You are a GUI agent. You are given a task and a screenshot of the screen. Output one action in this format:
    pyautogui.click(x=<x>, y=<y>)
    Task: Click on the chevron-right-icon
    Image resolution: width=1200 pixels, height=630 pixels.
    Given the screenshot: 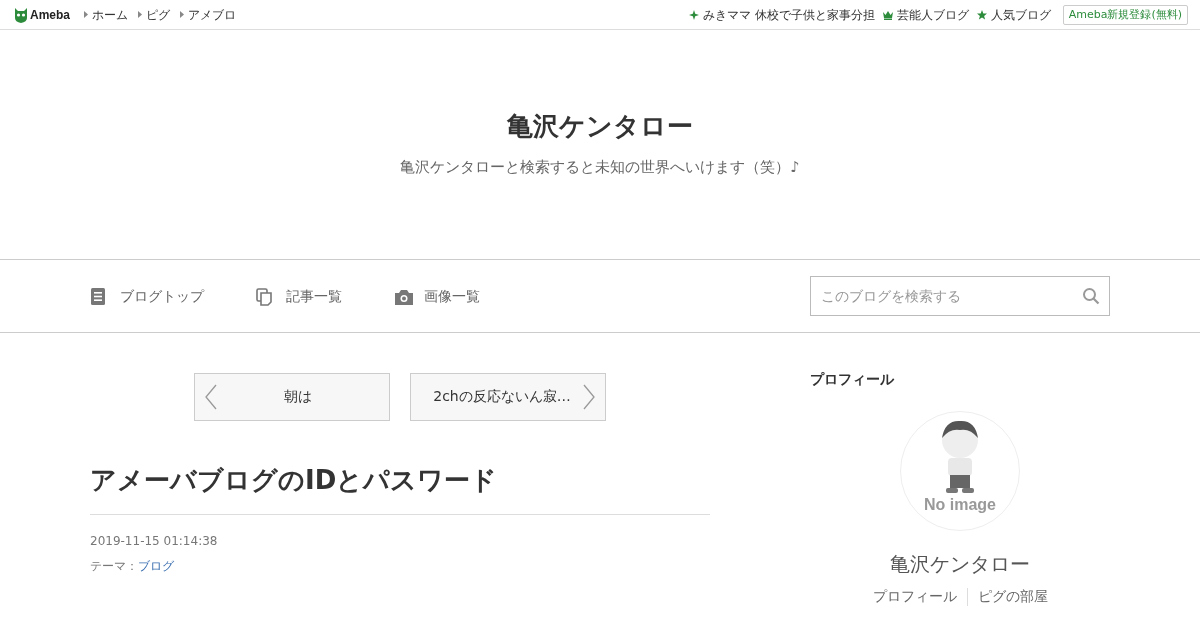 What is the action you would take?
    pyautogui.click(x=589, y=397)
    